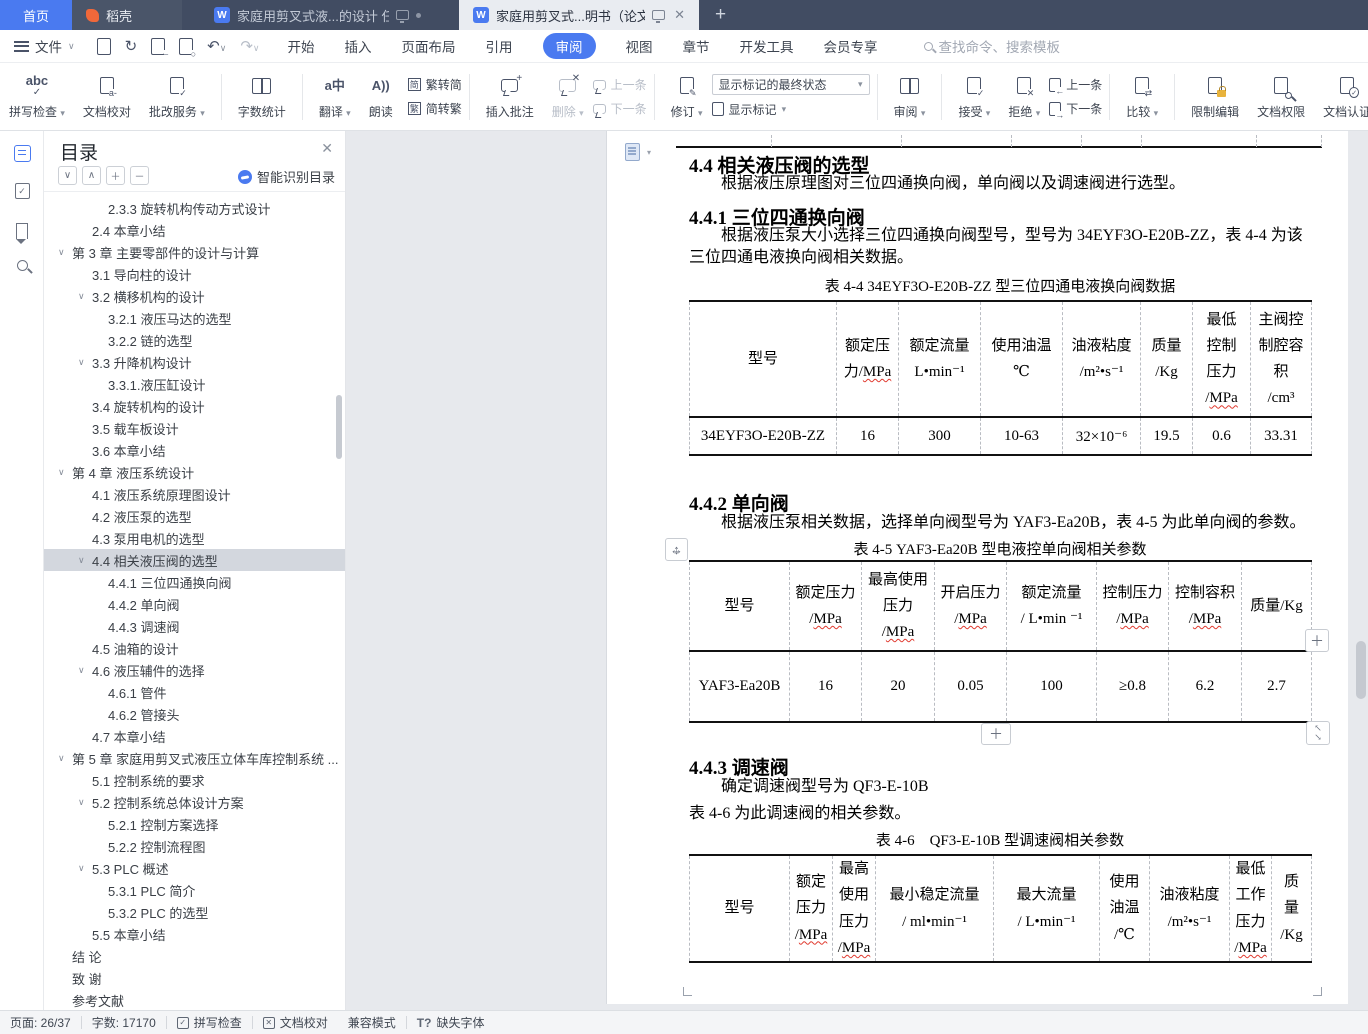 The image size is (1368, 1034). What do you see at coordinates (194, 604) in the screenshot?
I see `toc-item: 4.4.2 单向阀` at bounding box center [194, 604].